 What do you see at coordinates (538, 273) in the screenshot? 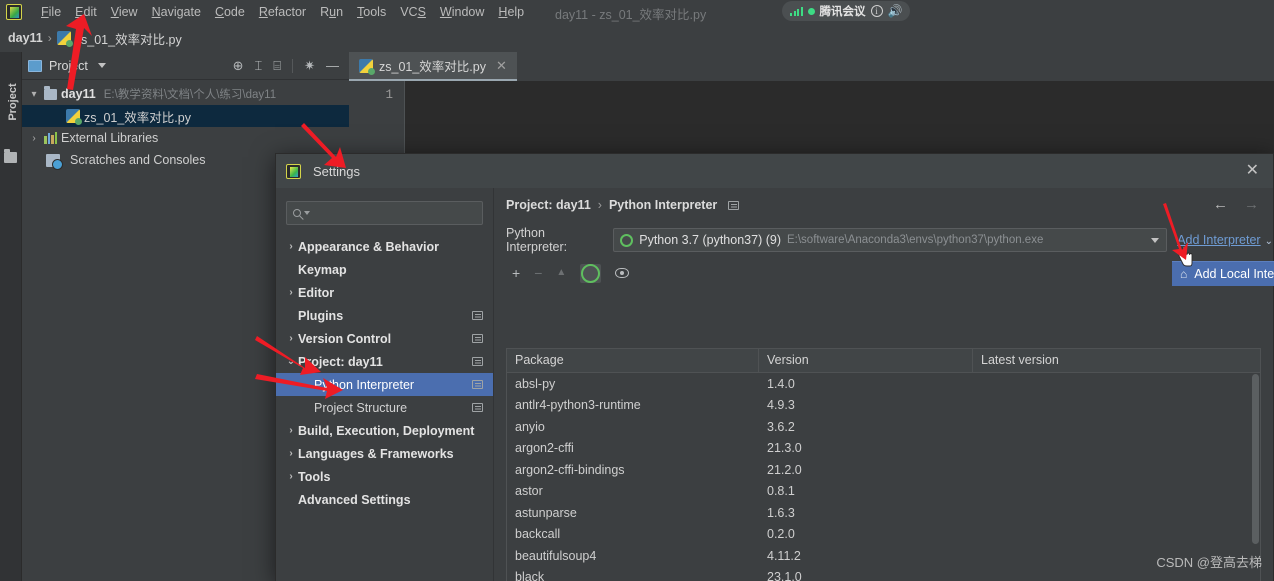
I see `uninstall-package-icon: −` at bounding box center [538, 273].